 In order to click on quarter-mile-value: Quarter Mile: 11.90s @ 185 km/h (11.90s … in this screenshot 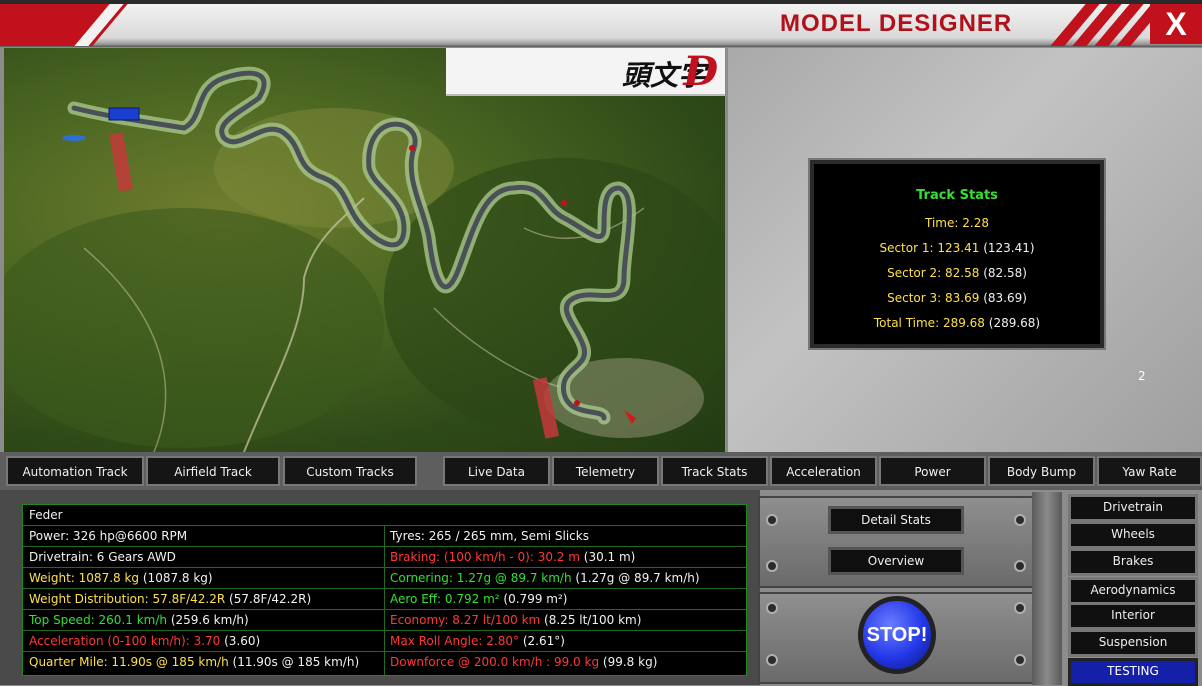, I will do `click(194, 662)`.